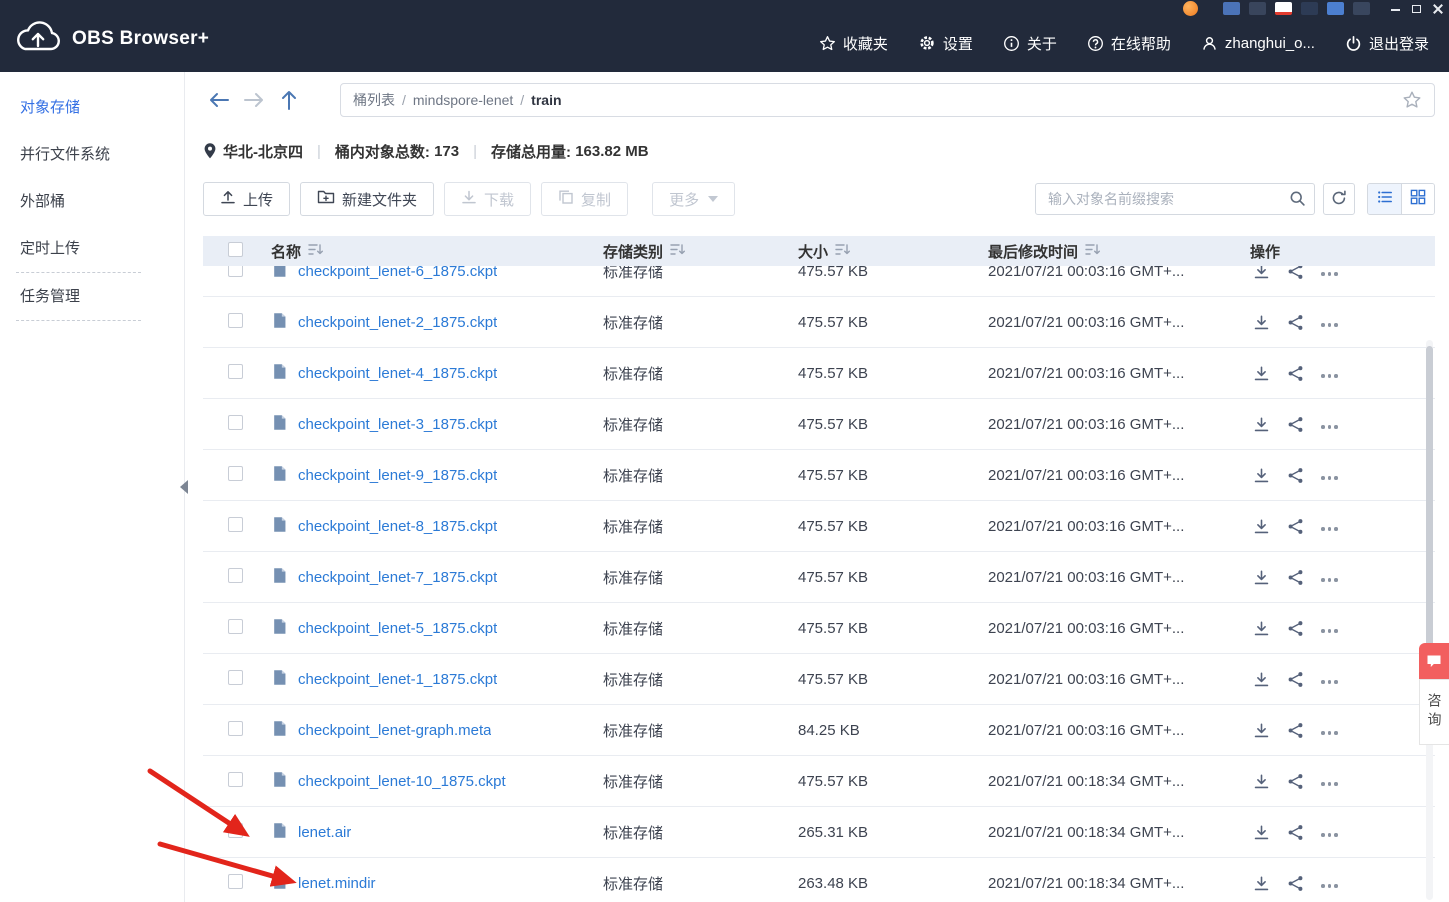 The image size is (1449, 902). What do you see at coordinates (1387, 43) in the screenshot?
I see `menu-logout: 退出登录` at bounding box center [1387, 43].